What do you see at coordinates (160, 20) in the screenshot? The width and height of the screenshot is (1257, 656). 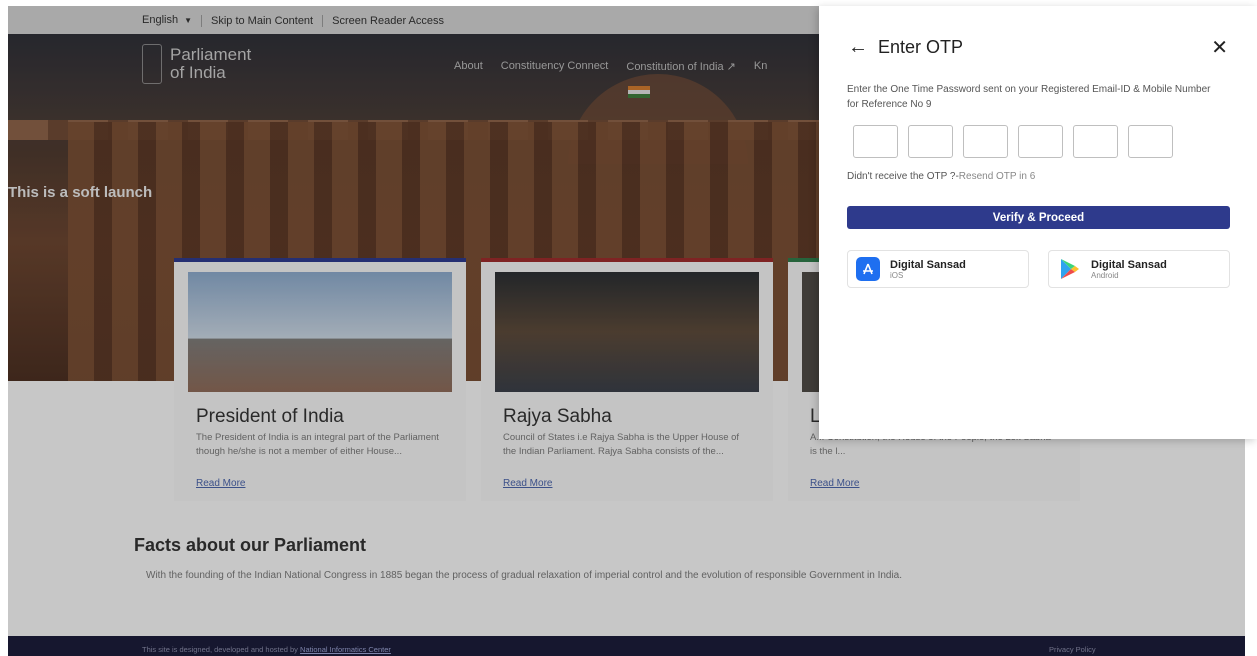 I see `language-label: English` at bounding box center [160, 20].